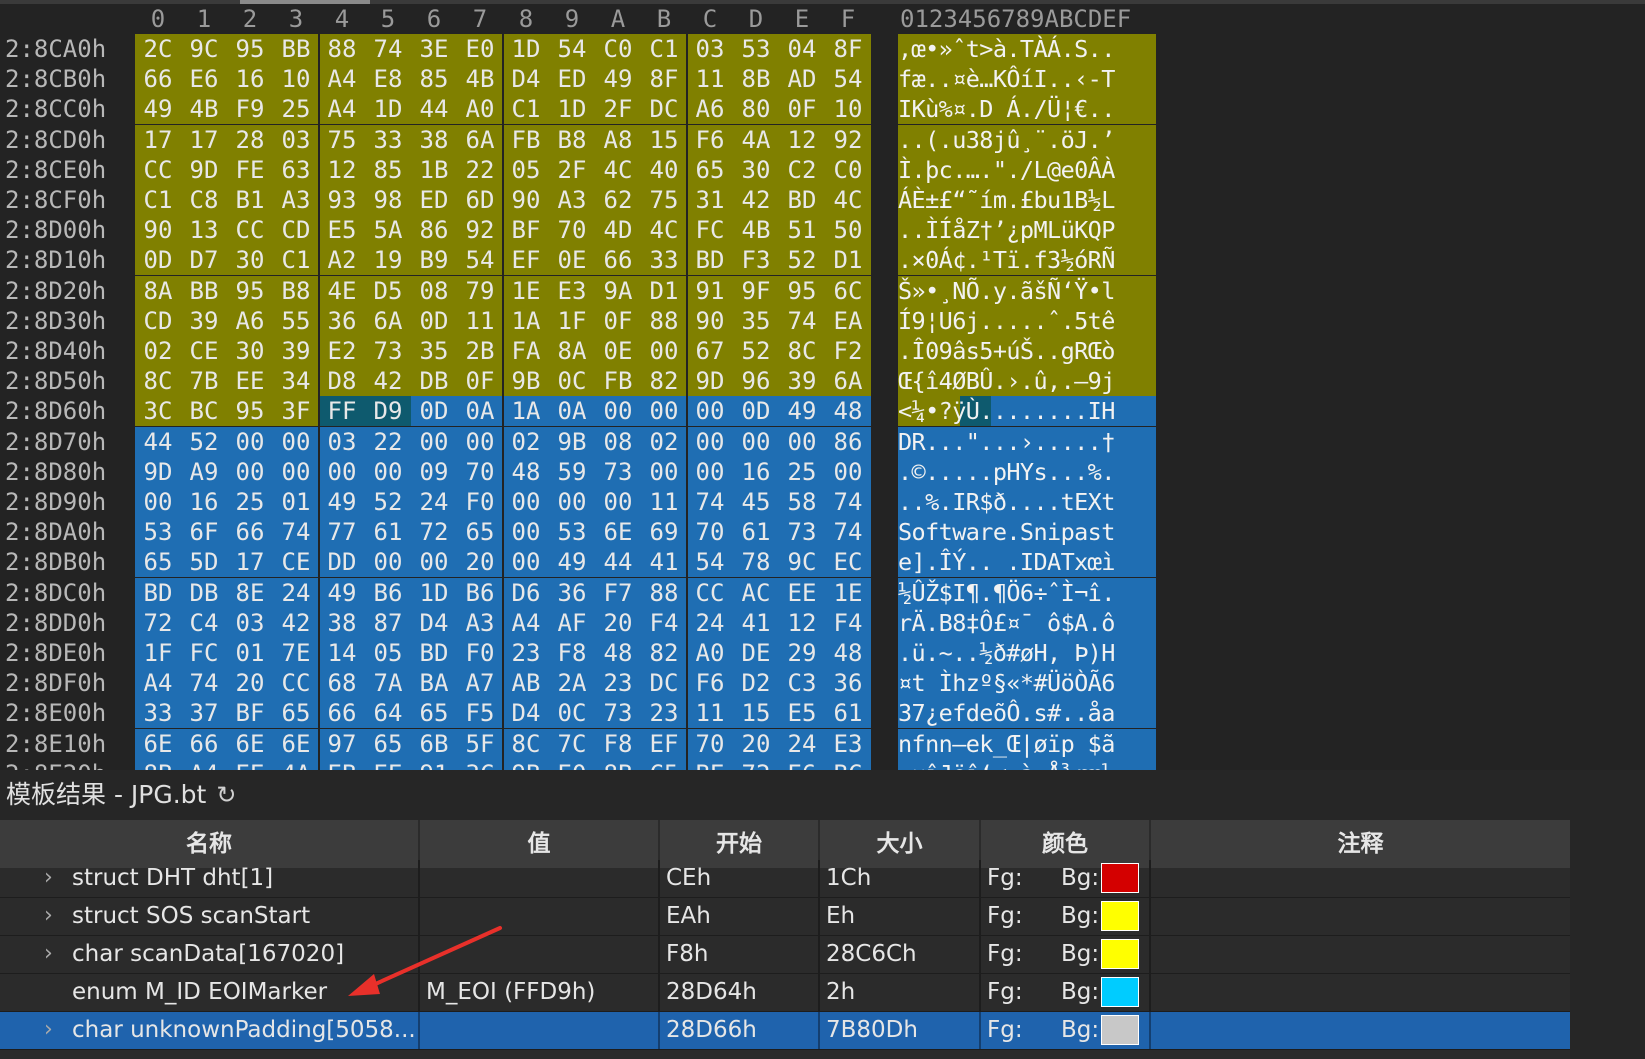 The height and width of the screenshot is (1059, 1645). What do you see at coordinates (664, 592) in the screenshot?
I see `hex-byte: 88` at bounding box center [664, 592].